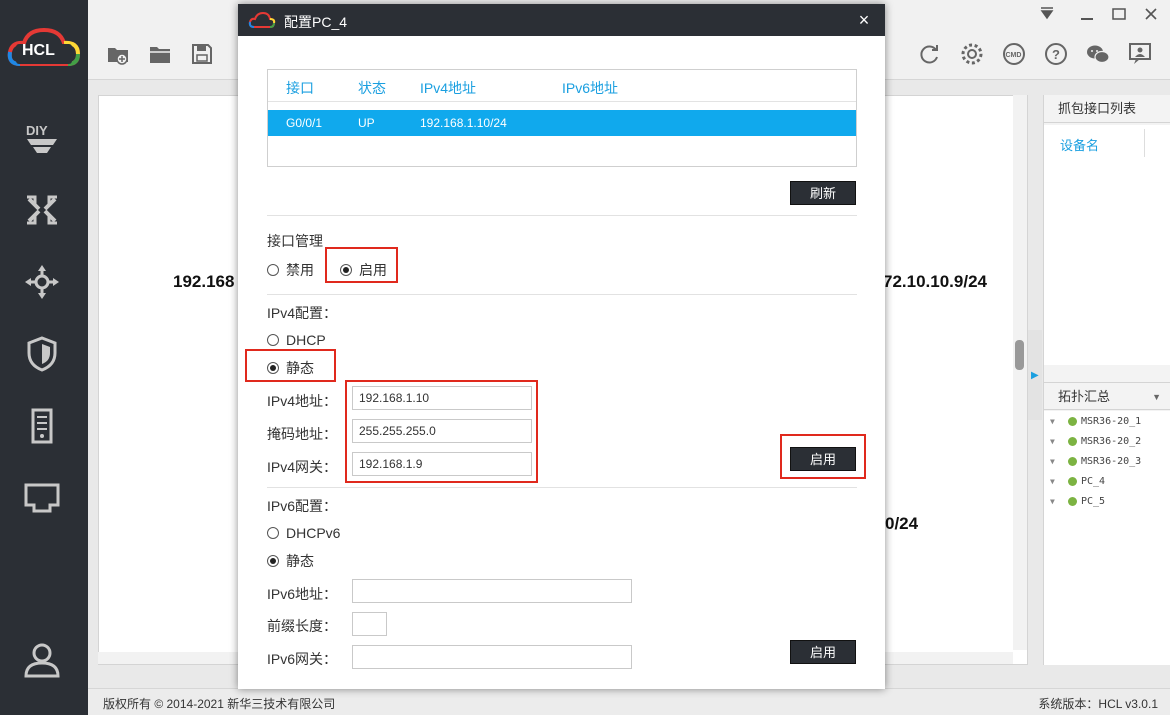  I want to click on close-window-icon, so click(1151, 14).